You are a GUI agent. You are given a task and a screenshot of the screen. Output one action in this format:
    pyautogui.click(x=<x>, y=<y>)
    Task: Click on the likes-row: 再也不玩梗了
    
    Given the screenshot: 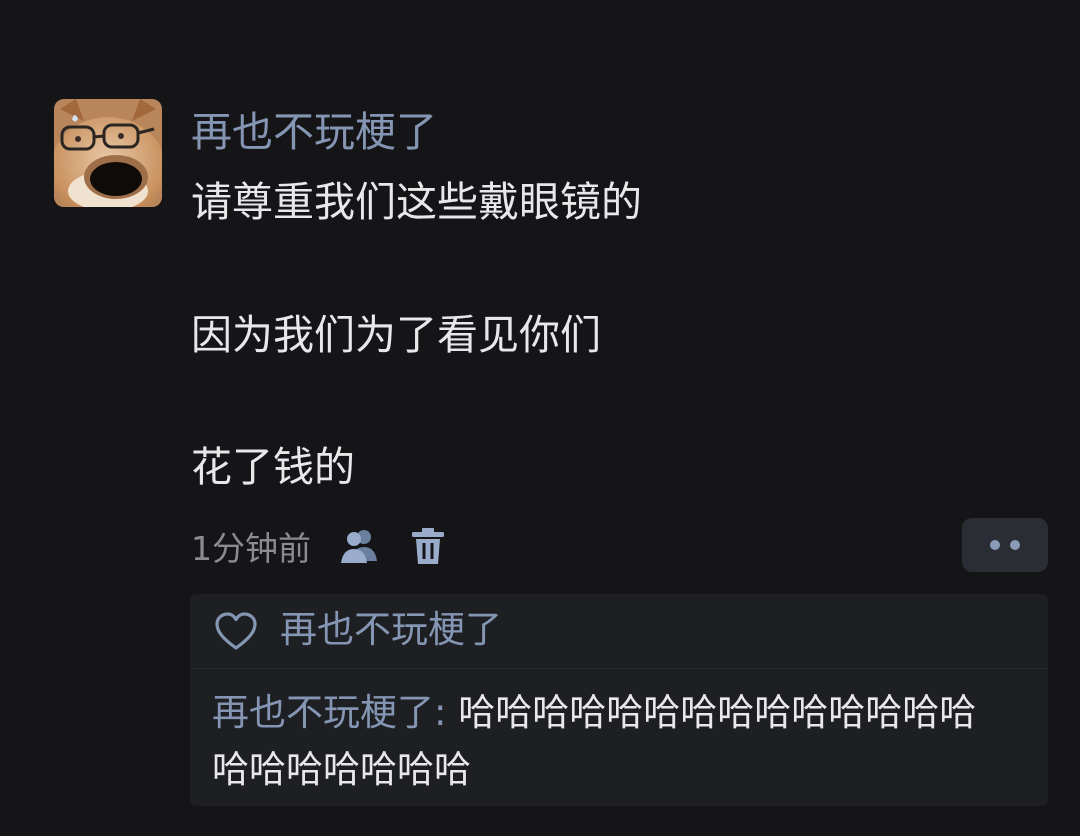 What is the action you would take?
    pyautogui.click(x=619, y=631)
    